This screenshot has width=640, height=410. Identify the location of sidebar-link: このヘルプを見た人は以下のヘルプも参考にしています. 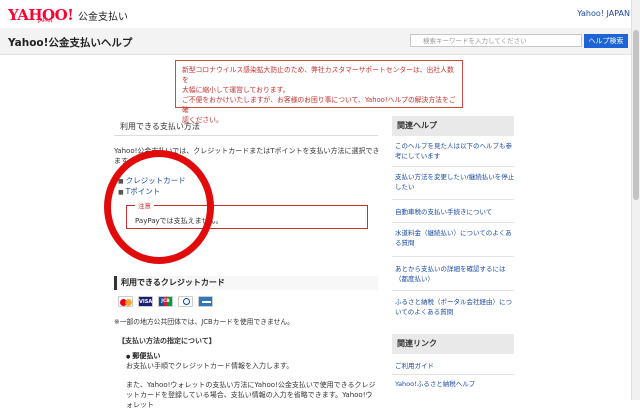
(455, 151).